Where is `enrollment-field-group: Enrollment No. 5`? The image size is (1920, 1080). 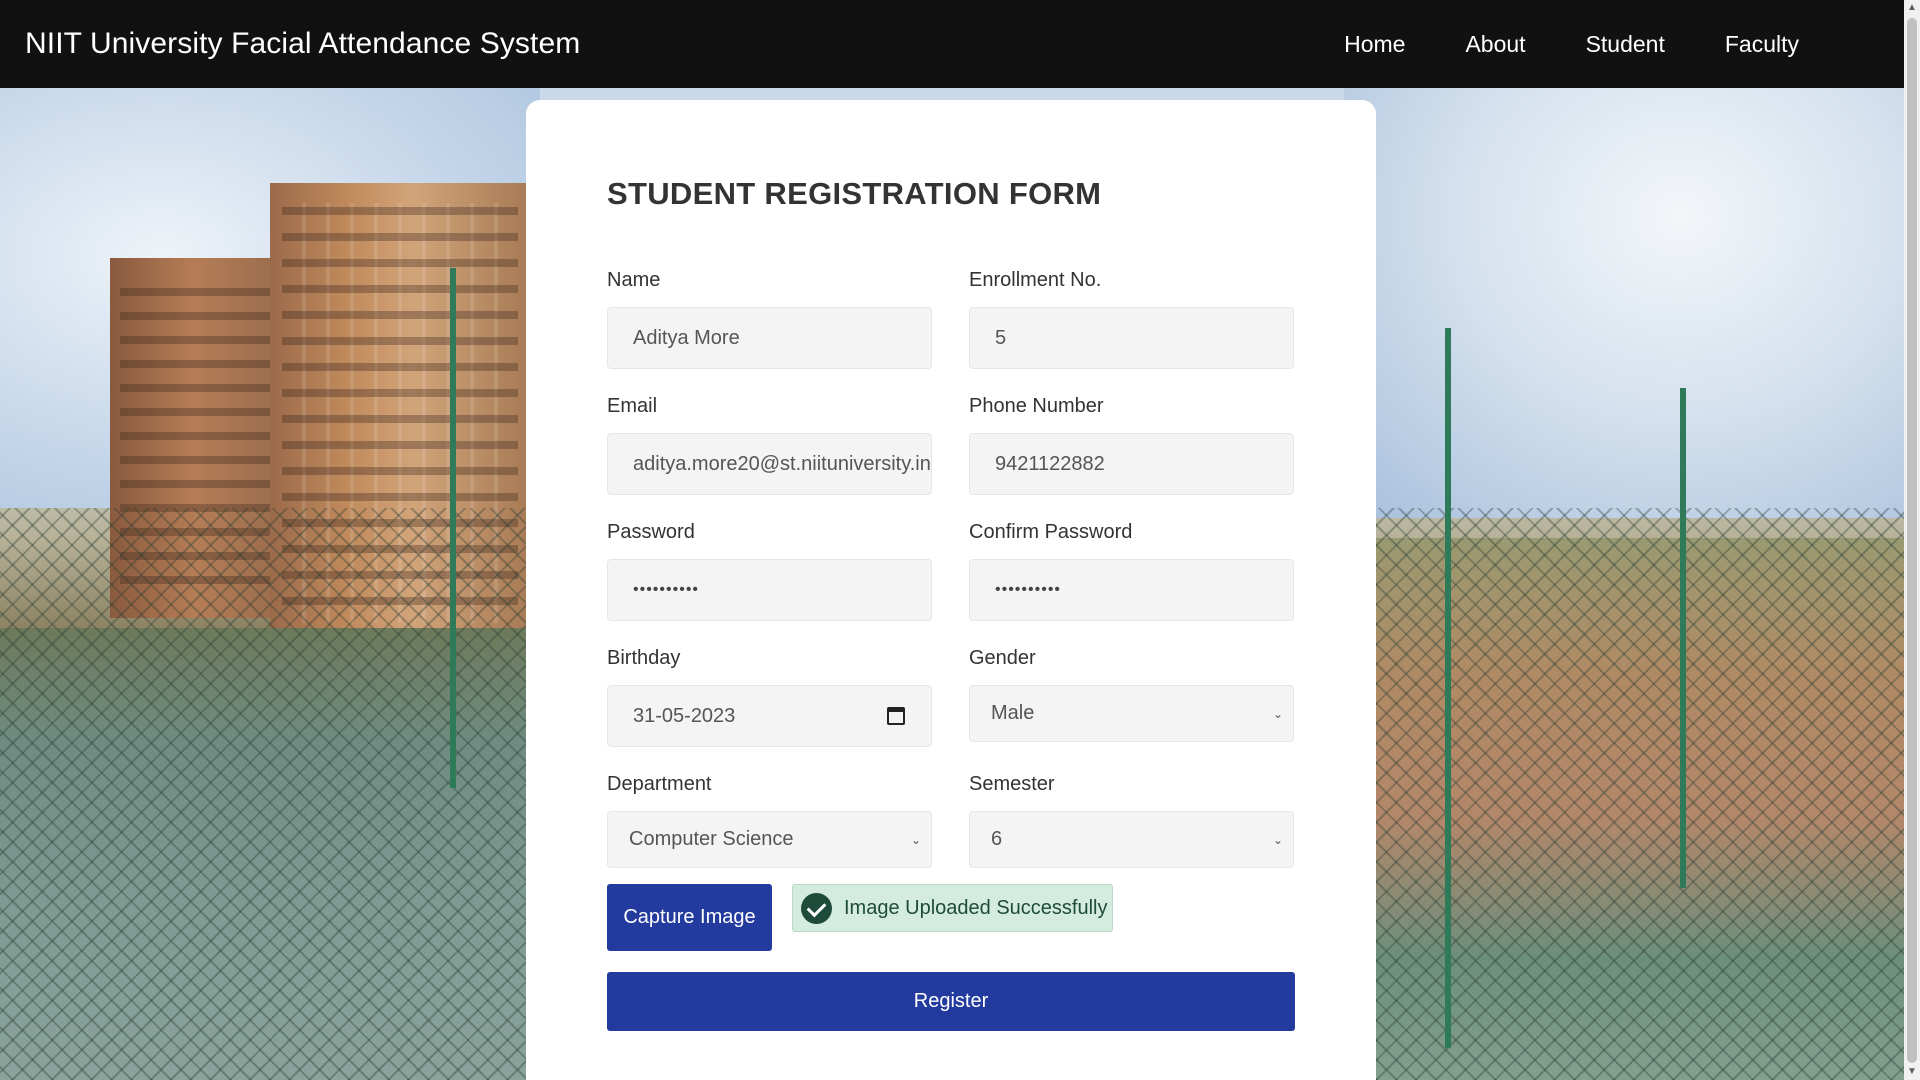
enrollment-field-group: Enrollment No. 5 is located at coordinates (1131, 319).